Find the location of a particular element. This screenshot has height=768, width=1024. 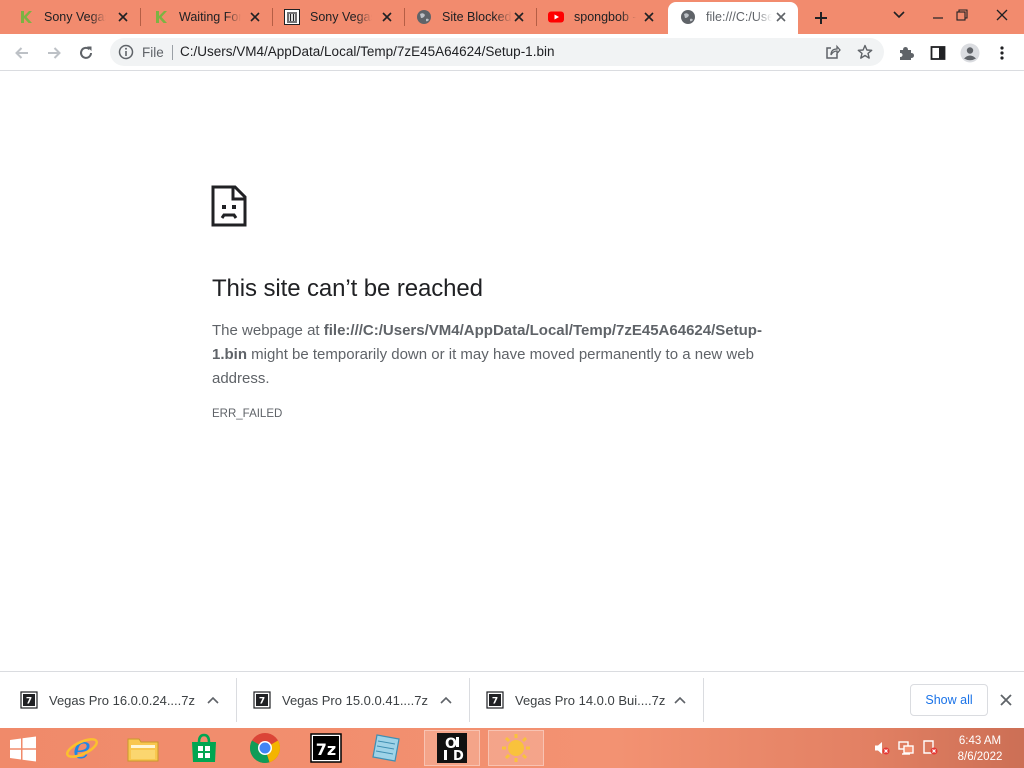

profile-button is located at coordinates (970, 53).